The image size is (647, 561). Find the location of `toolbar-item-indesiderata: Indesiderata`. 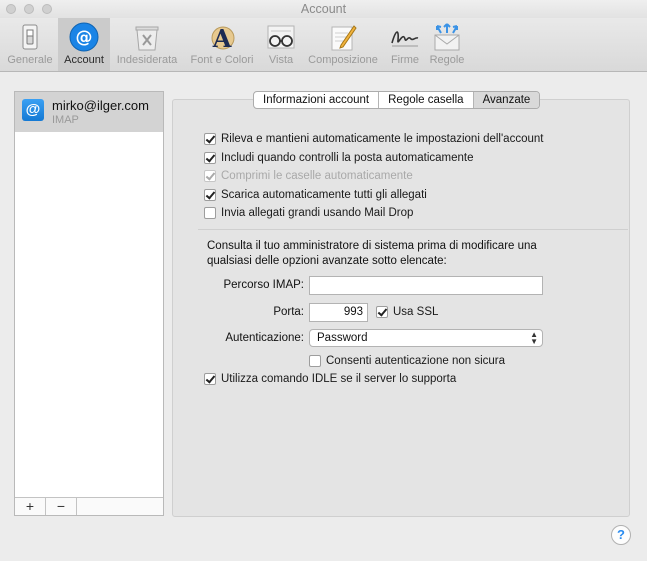

toolbar-item-indesiderata: Indesiderata is located at coordinates (147, 44).